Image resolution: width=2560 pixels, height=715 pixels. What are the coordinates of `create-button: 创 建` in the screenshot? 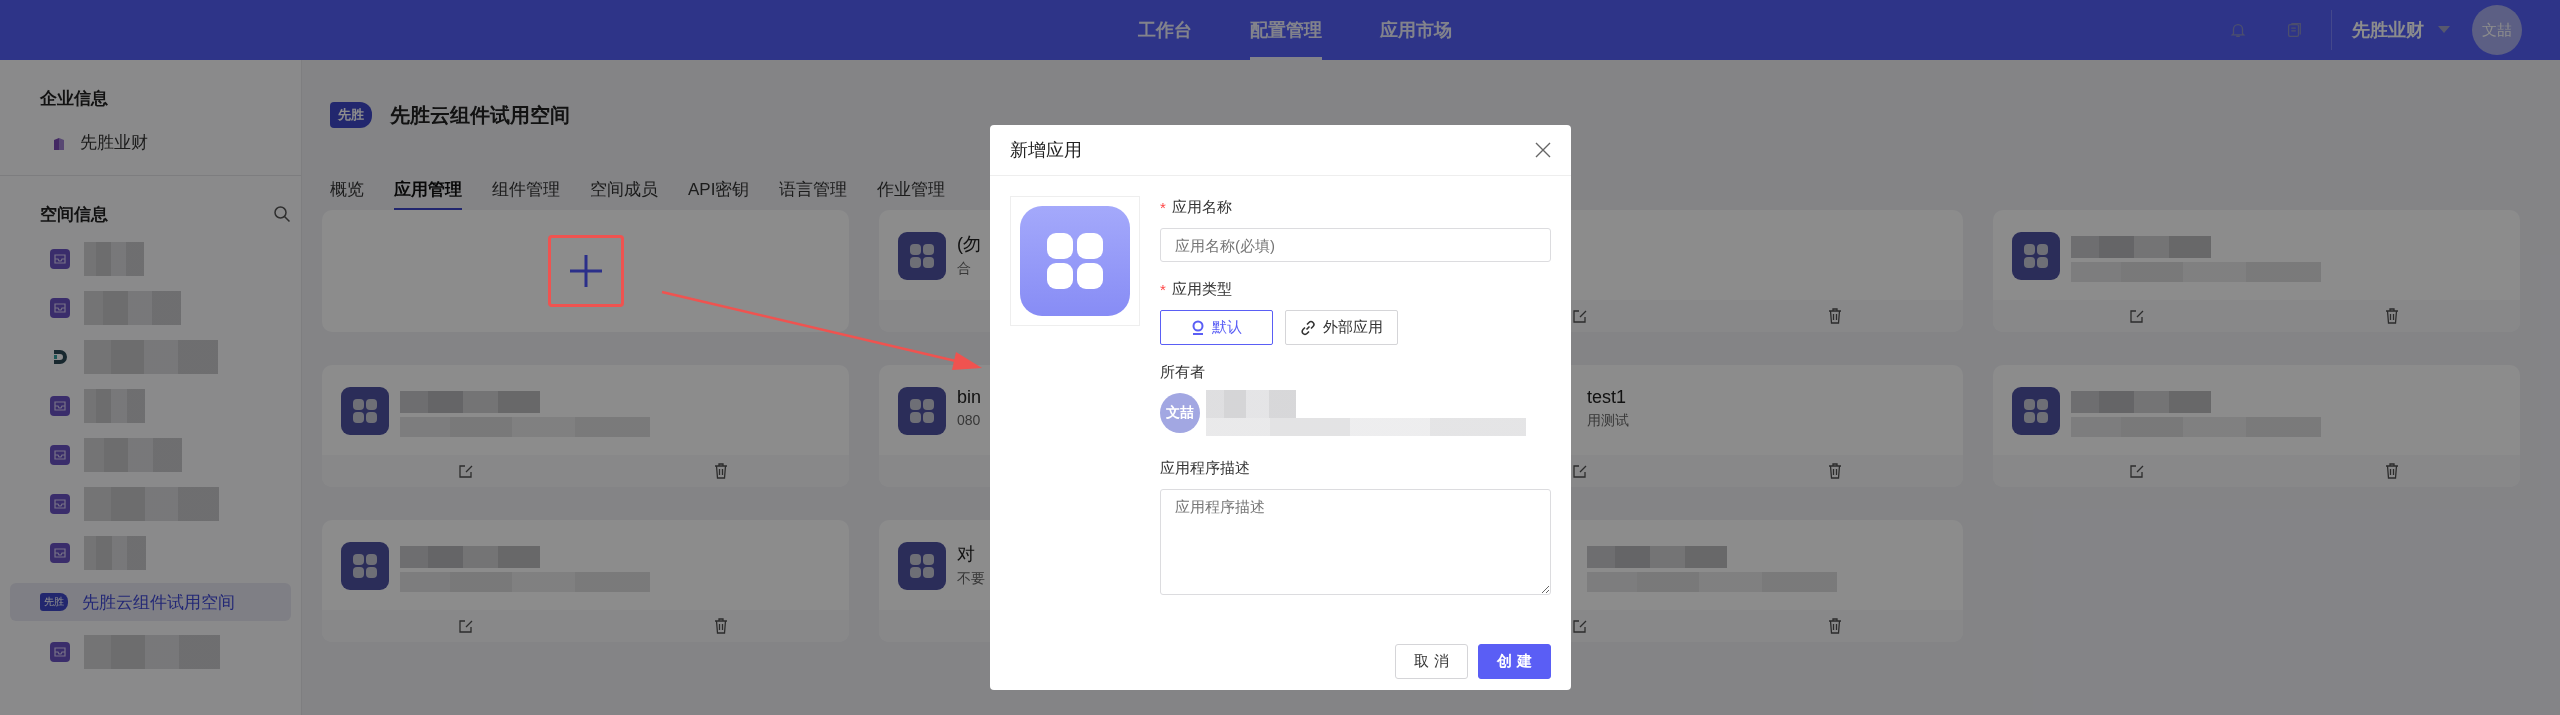 It's located at (1514, 661).